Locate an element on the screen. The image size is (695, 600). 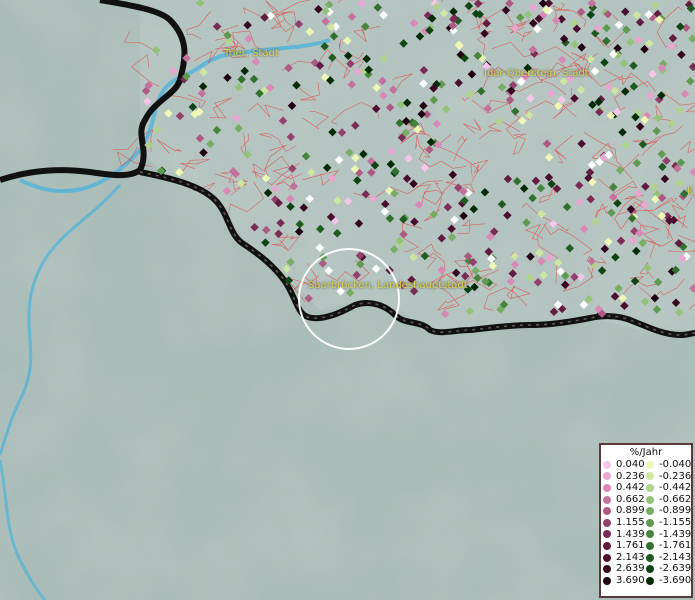
legend-label: -1.155 is located at coordinates (675, 522).